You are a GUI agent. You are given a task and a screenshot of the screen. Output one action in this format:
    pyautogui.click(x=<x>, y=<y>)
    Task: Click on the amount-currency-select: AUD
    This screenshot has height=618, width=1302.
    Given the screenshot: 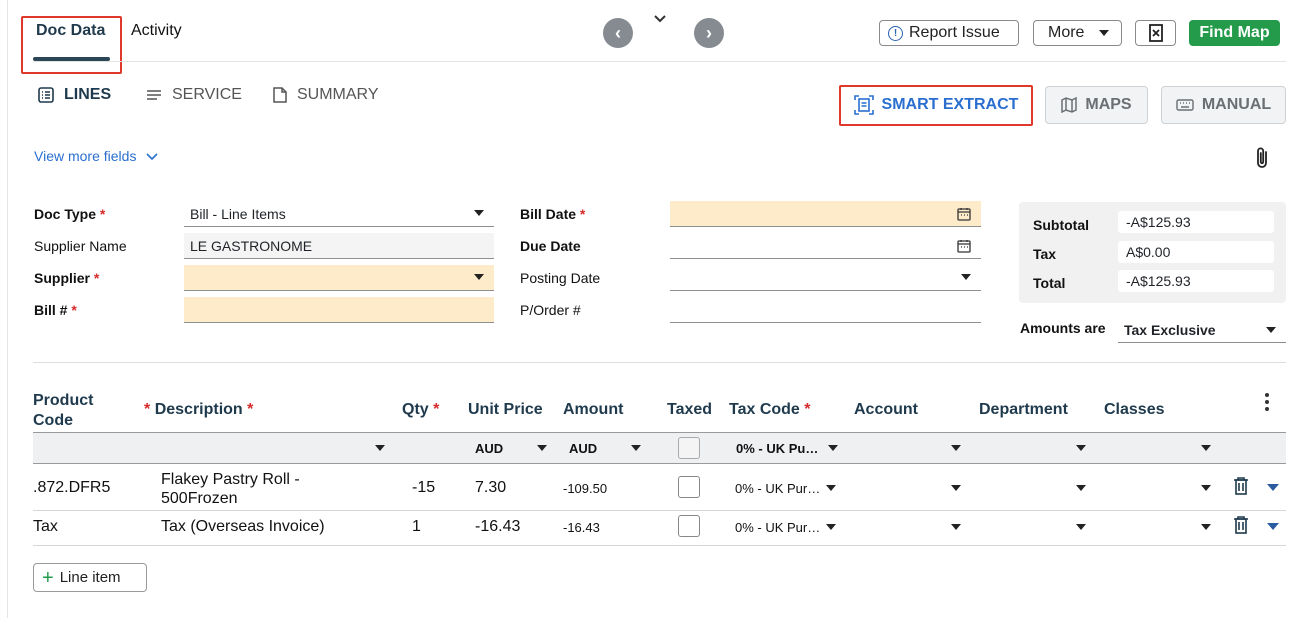 What is the action you would take?
    pyautogui.click(x=583, y=448)
    